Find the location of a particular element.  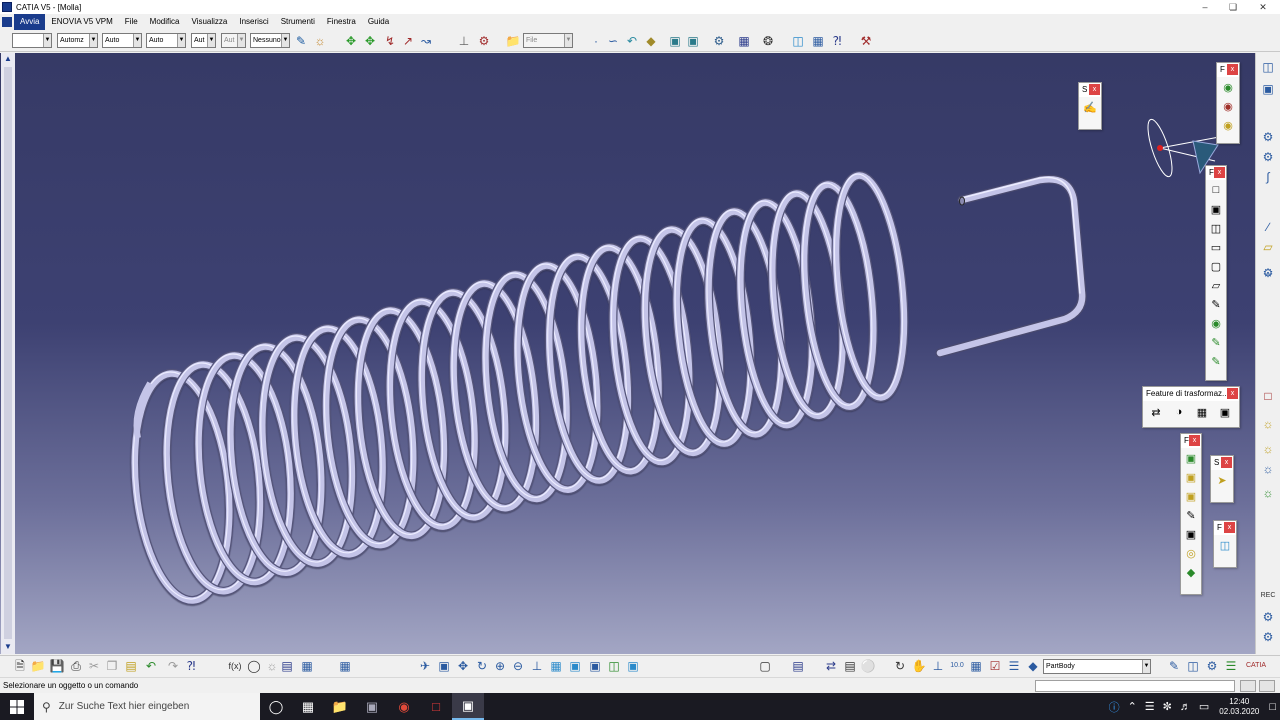

zoom-out-icon: ⊖ is located at coordinates (518, 666).